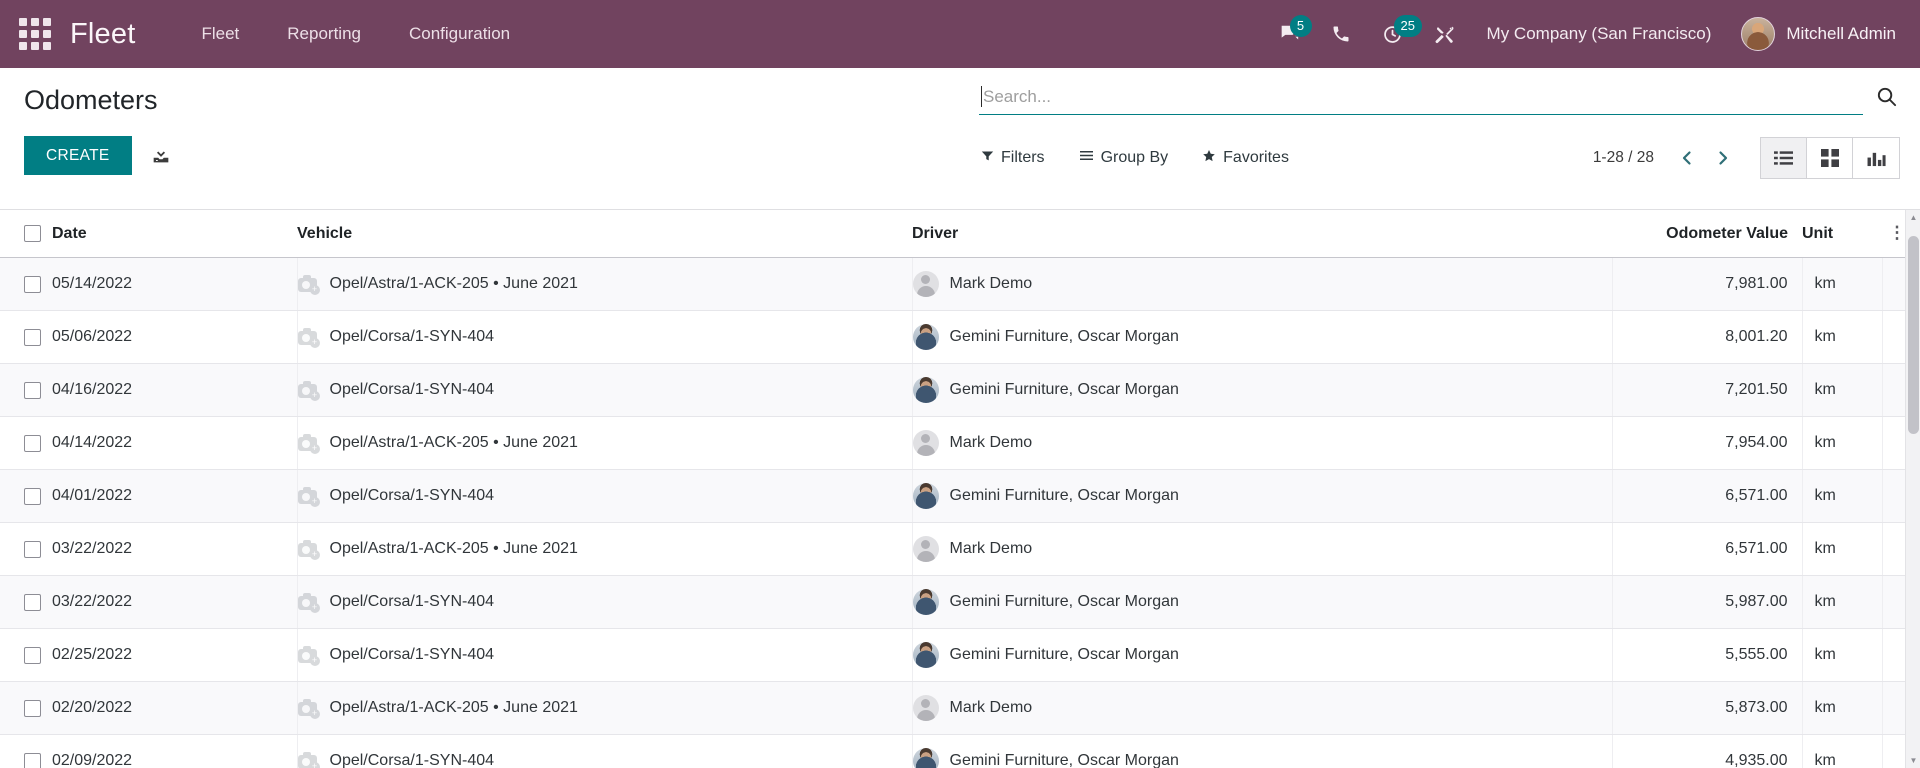 The height and width of the screenshot is (768, 1920). Describe the element at coordinates (1758, 34) in the screenshot. I see `user-avatar` at that location.